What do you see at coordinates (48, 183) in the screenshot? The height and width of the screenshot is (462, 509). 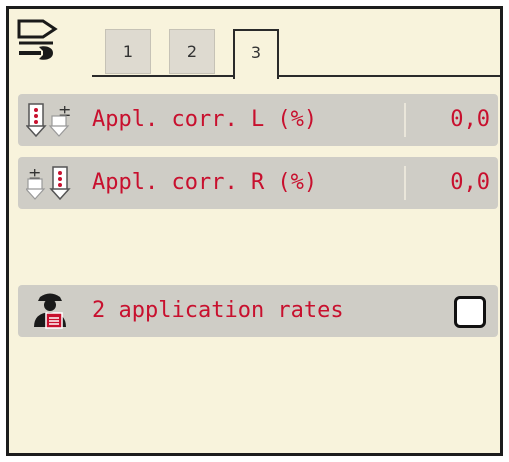 I see `application-correction-right-icon: ±` at bounding box center [48, 183].